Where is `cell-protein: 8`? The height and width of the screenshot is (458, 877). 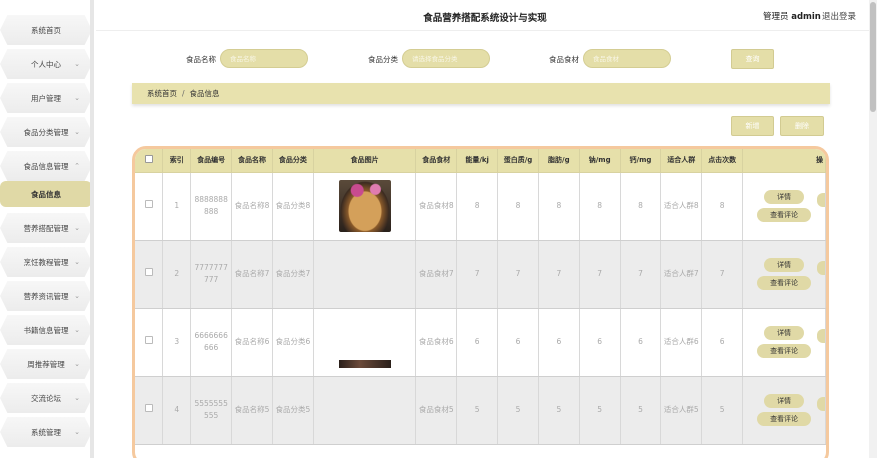
cell-protein: 8 is located at coordinates (518, 206).